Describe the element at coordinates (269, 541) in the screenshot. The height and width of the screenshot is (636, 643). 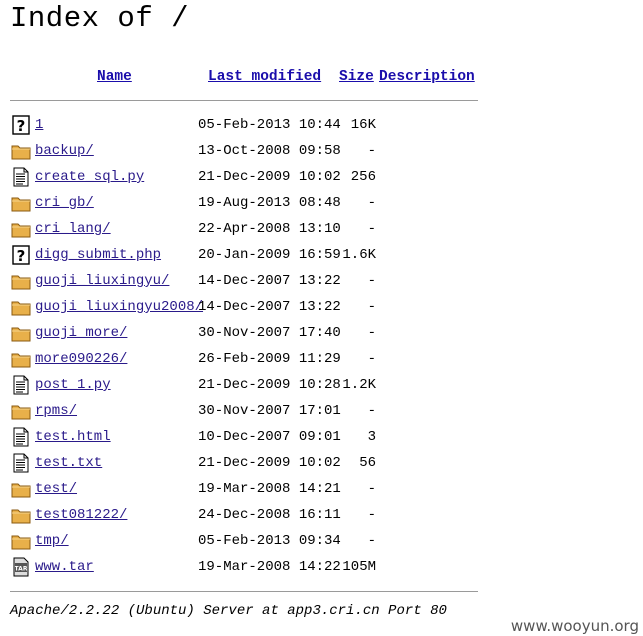
I see `last-modified-value: 05-Feb-2013 09:34` at that location.